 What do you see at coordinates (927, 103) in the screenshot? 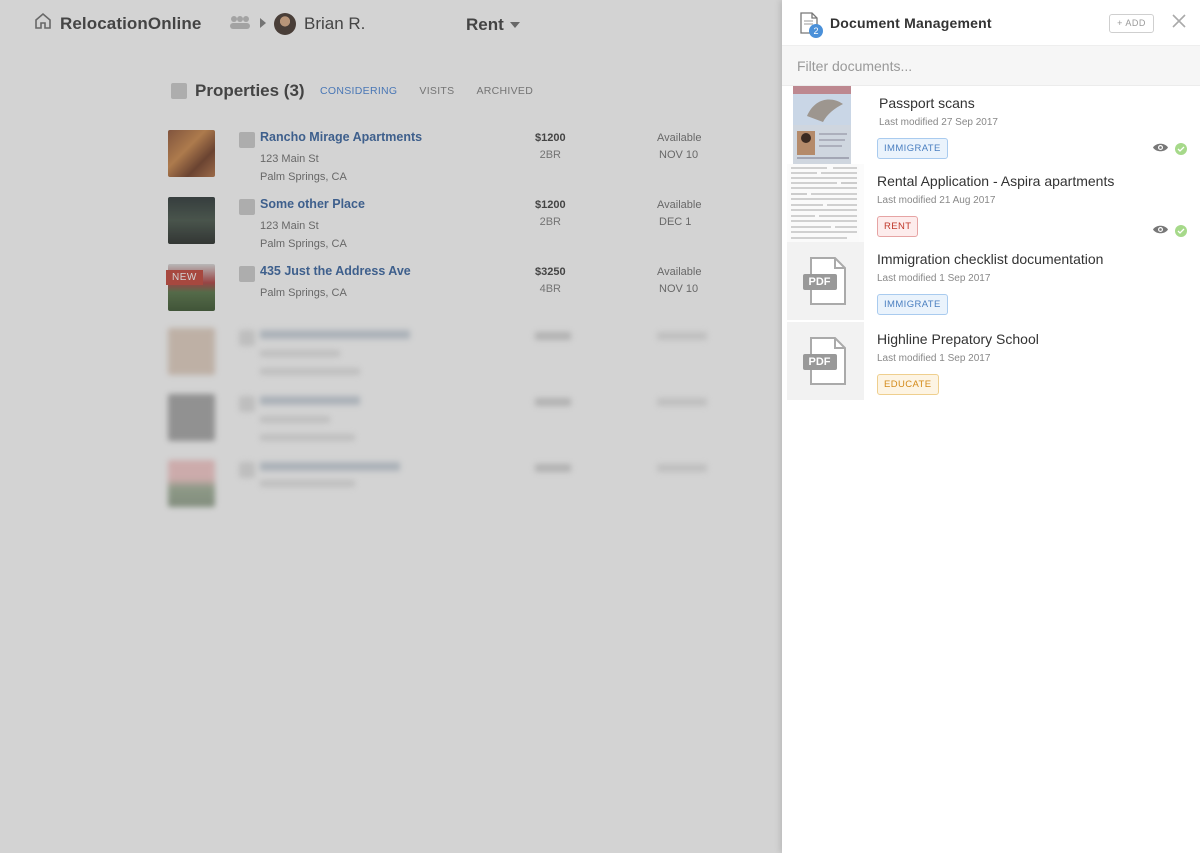
I see `document-name: Passport scans` at bounding box center [927, 103].